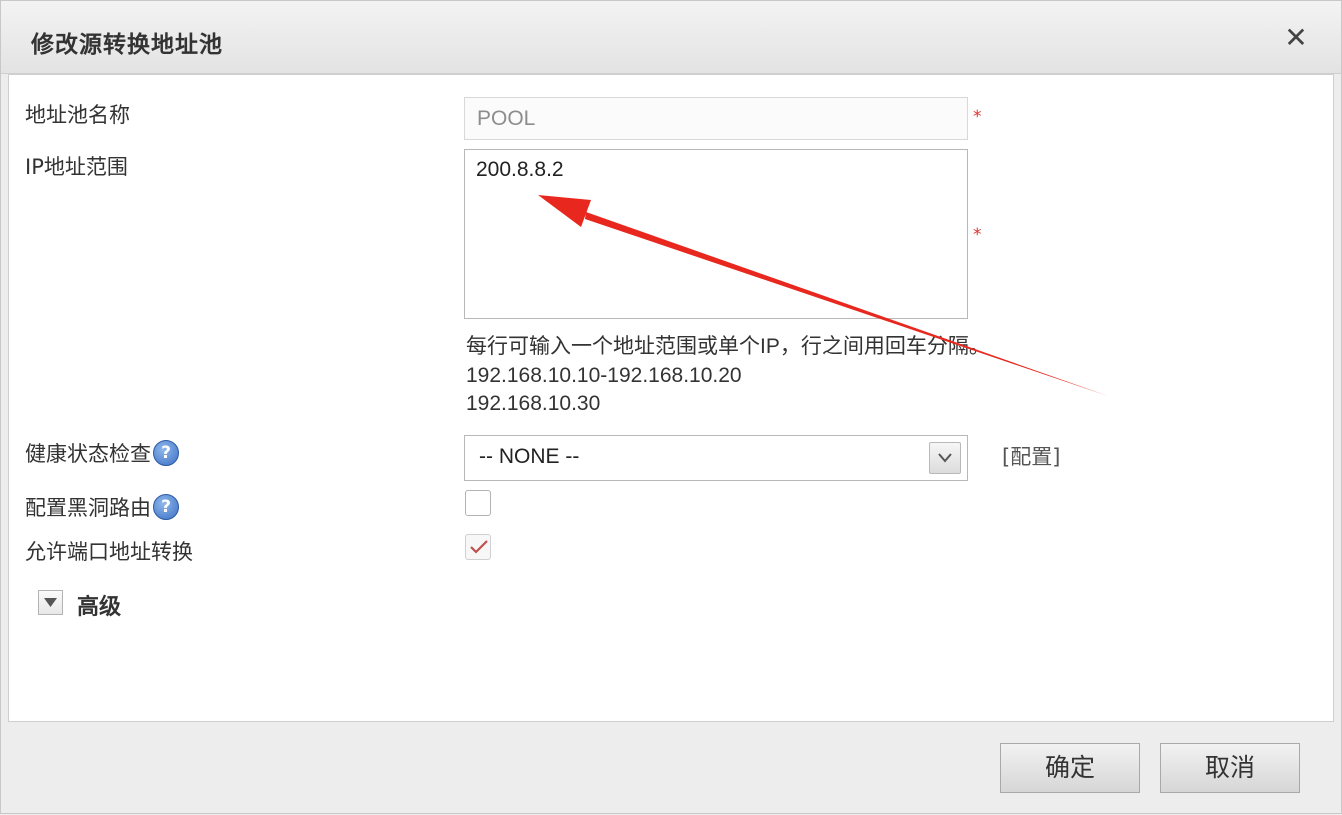  I want to click on ip-range-hint: 每行可输入一个地址范围或单个IP，行之间用回车分隔。, so click(728, 346).